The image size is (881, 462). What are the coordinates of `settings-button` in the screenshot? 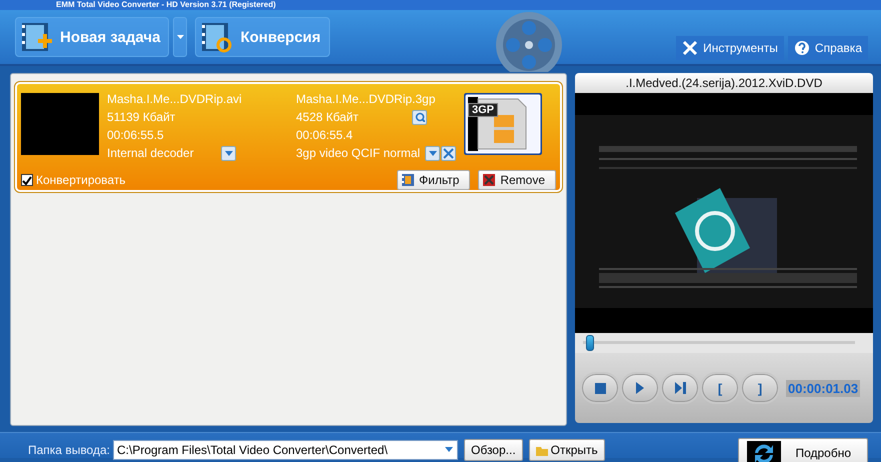 It's located at (448, 153).